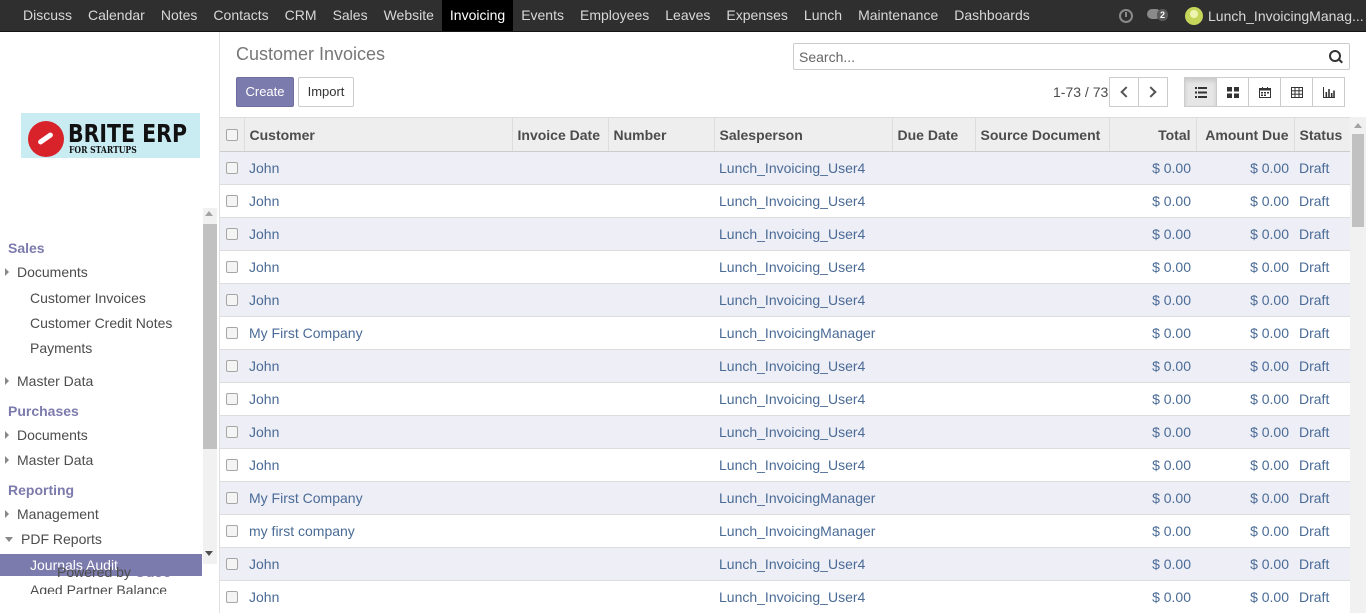  I want to click on search-icon, so click(1336, 57).